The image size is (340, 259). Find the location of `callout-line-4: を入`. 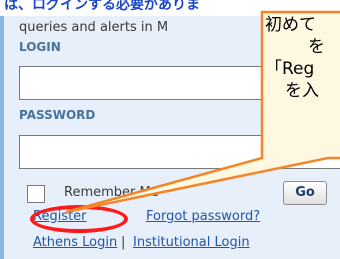

callout-line-4: を入 is located at coordinates (302, 91).